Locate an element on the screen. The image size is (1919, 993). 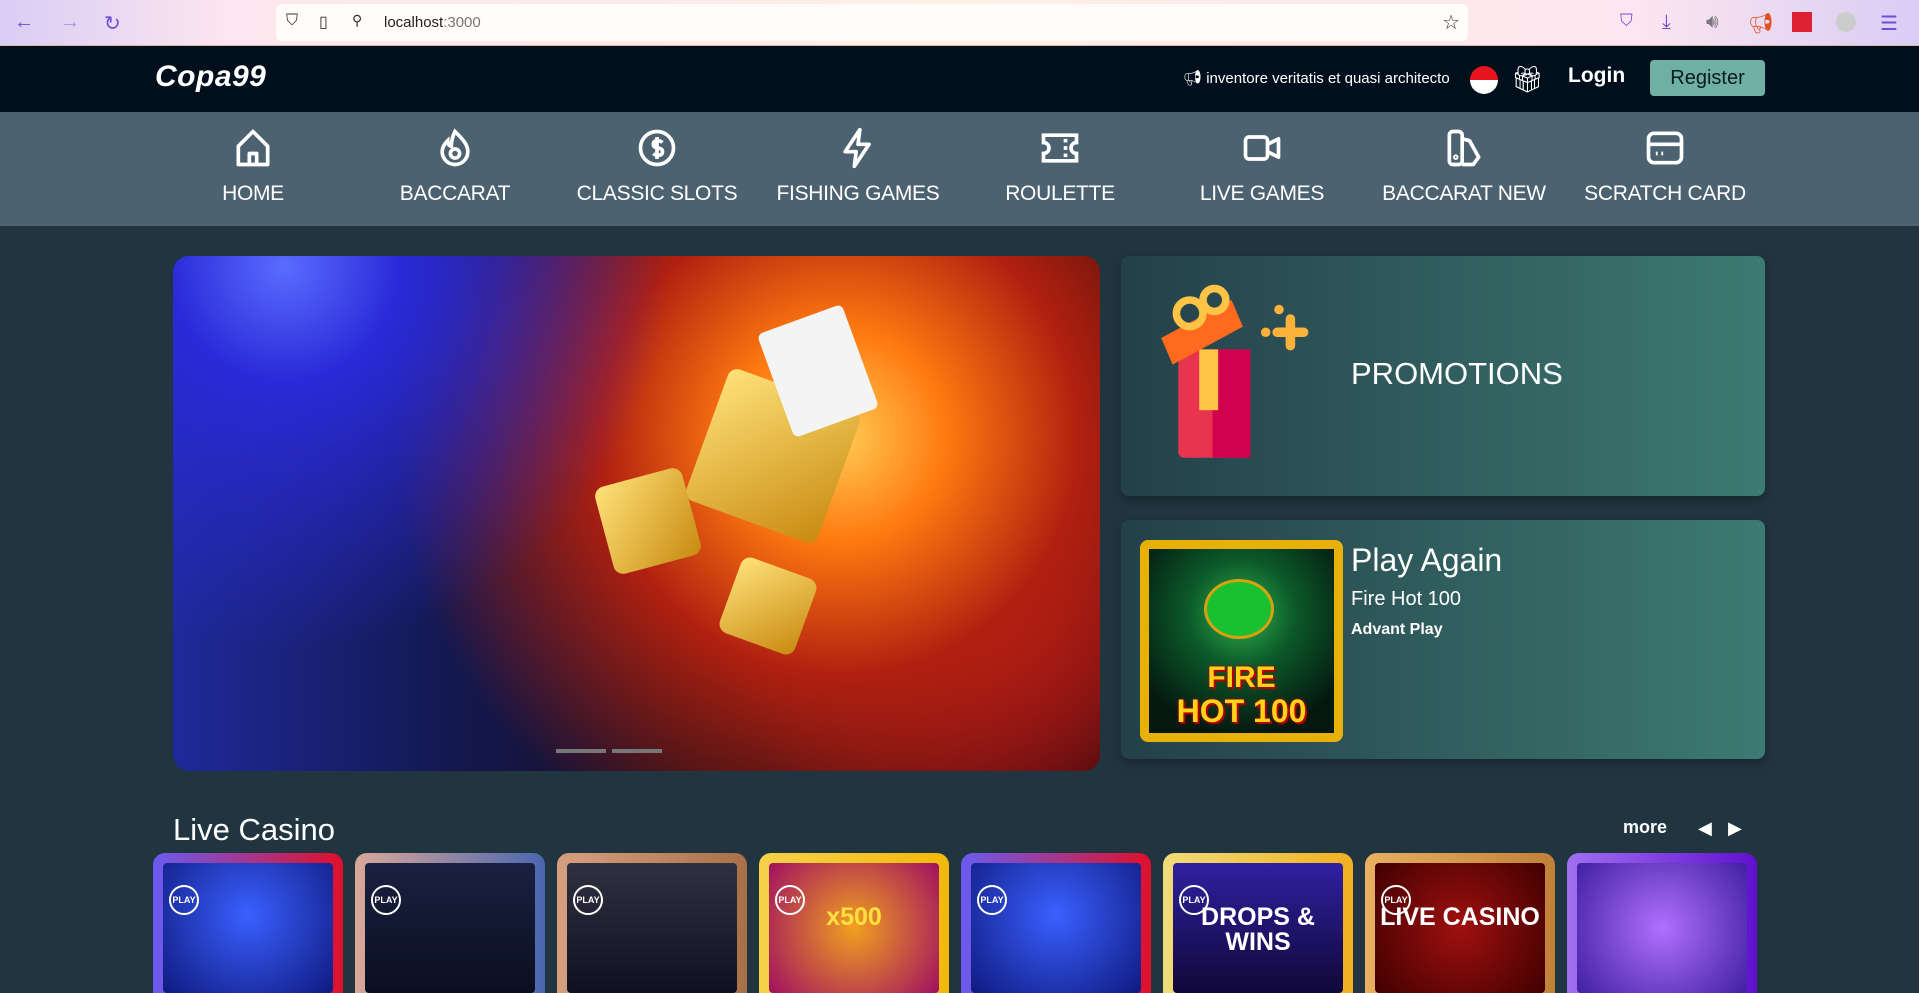
game-card is located at coordinates (1662, 923).